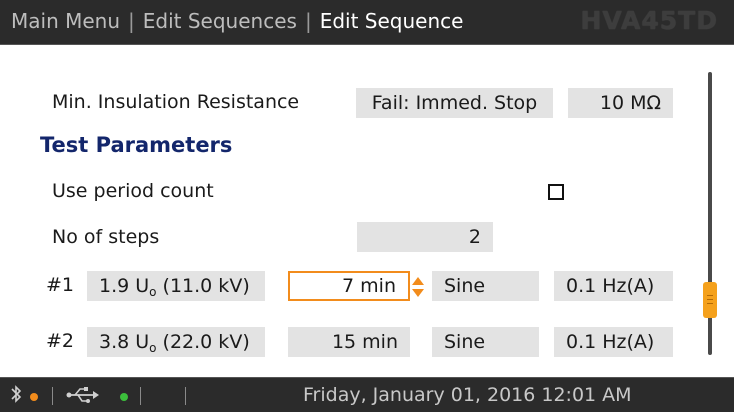 This screenshot has height=412, width=734. What do you see at coordinates (65, 21) in the screenshot?
I see `breadcrumb-main-menu: Main Menu` at bounding box center [65, 21].